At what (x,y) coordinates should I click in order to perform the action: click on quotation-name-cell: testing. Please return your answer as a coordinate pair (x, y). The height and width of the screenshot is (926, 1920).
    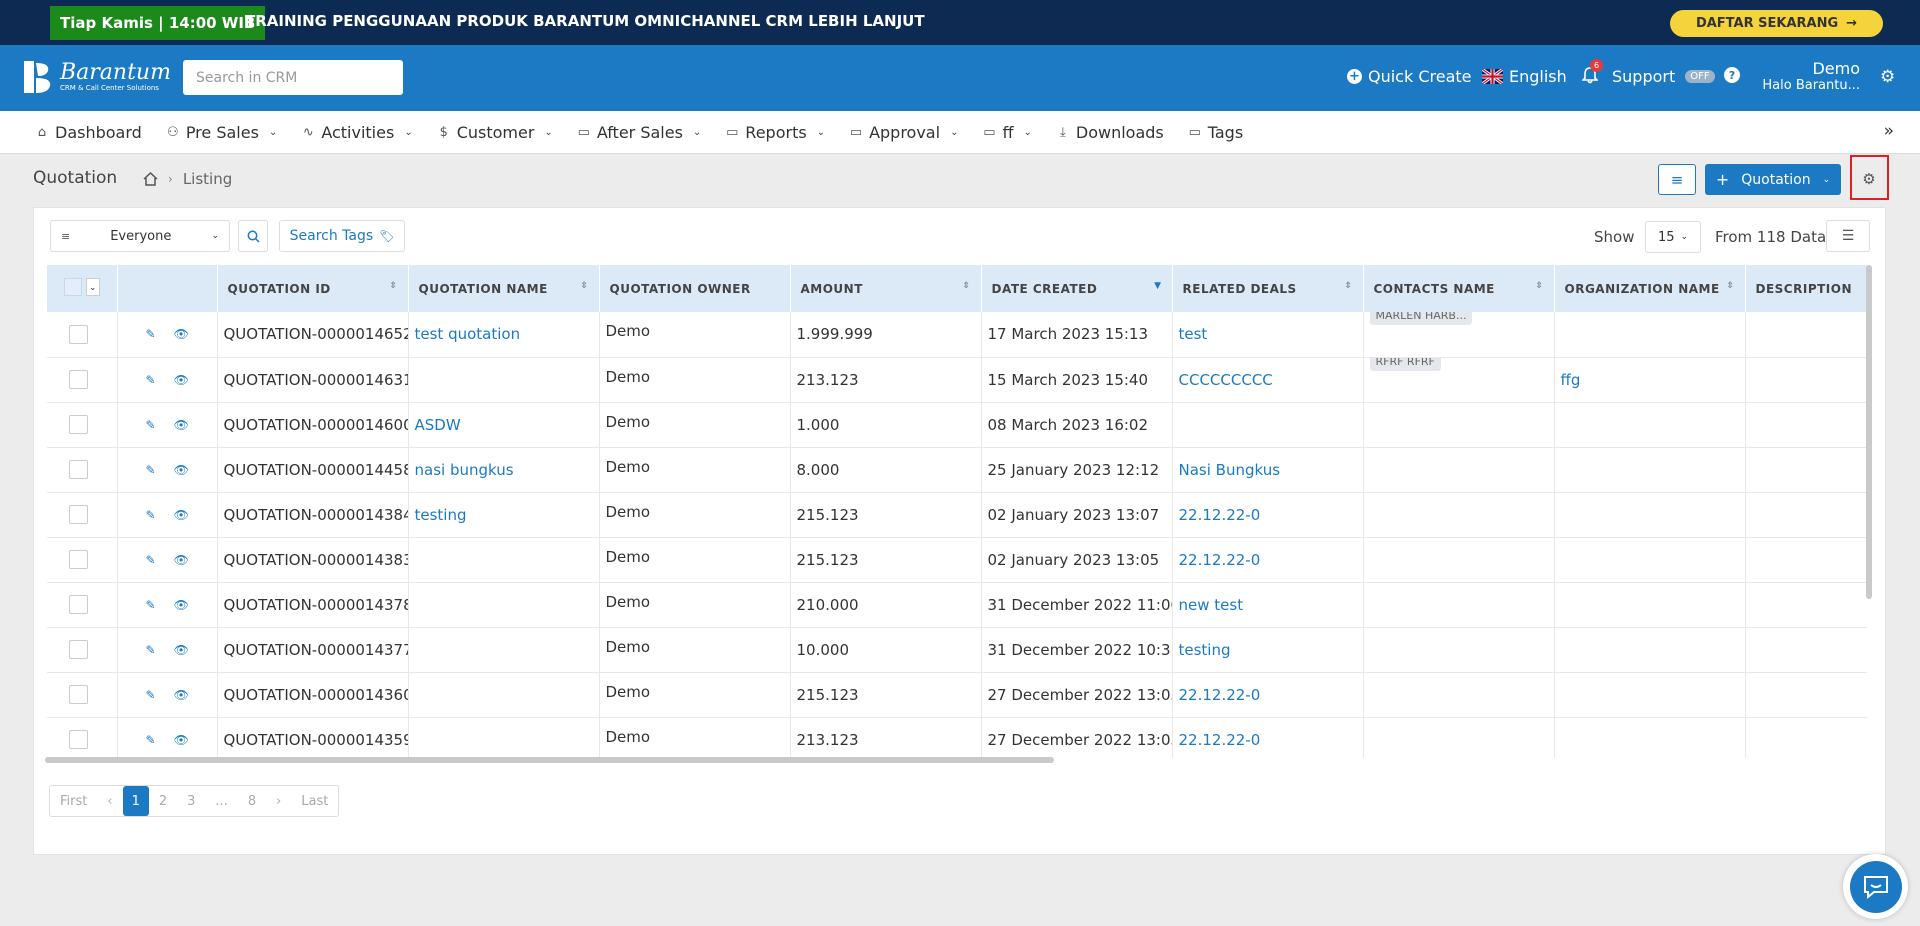
    Looking at the image, I should click on (504, 515).